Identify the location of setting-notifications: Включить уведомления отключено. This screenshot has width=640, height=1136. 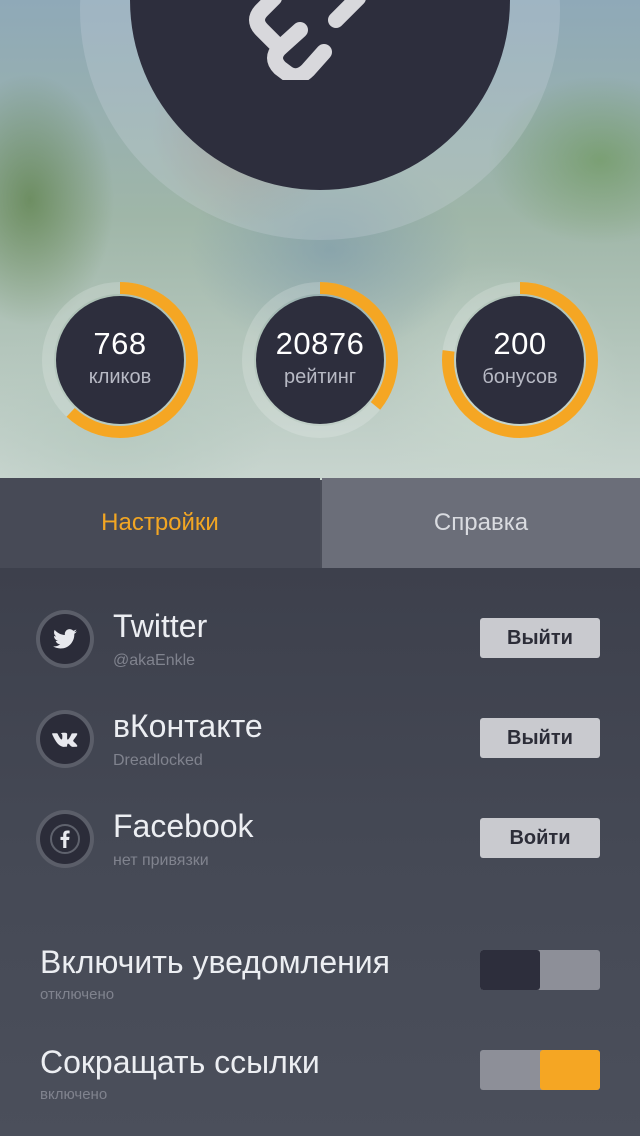
(320, 984).